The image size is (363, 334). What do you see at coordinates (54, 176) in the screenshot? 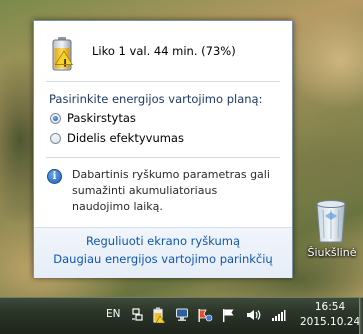
I see `info-icon: i` at bounding box center [54, 176].